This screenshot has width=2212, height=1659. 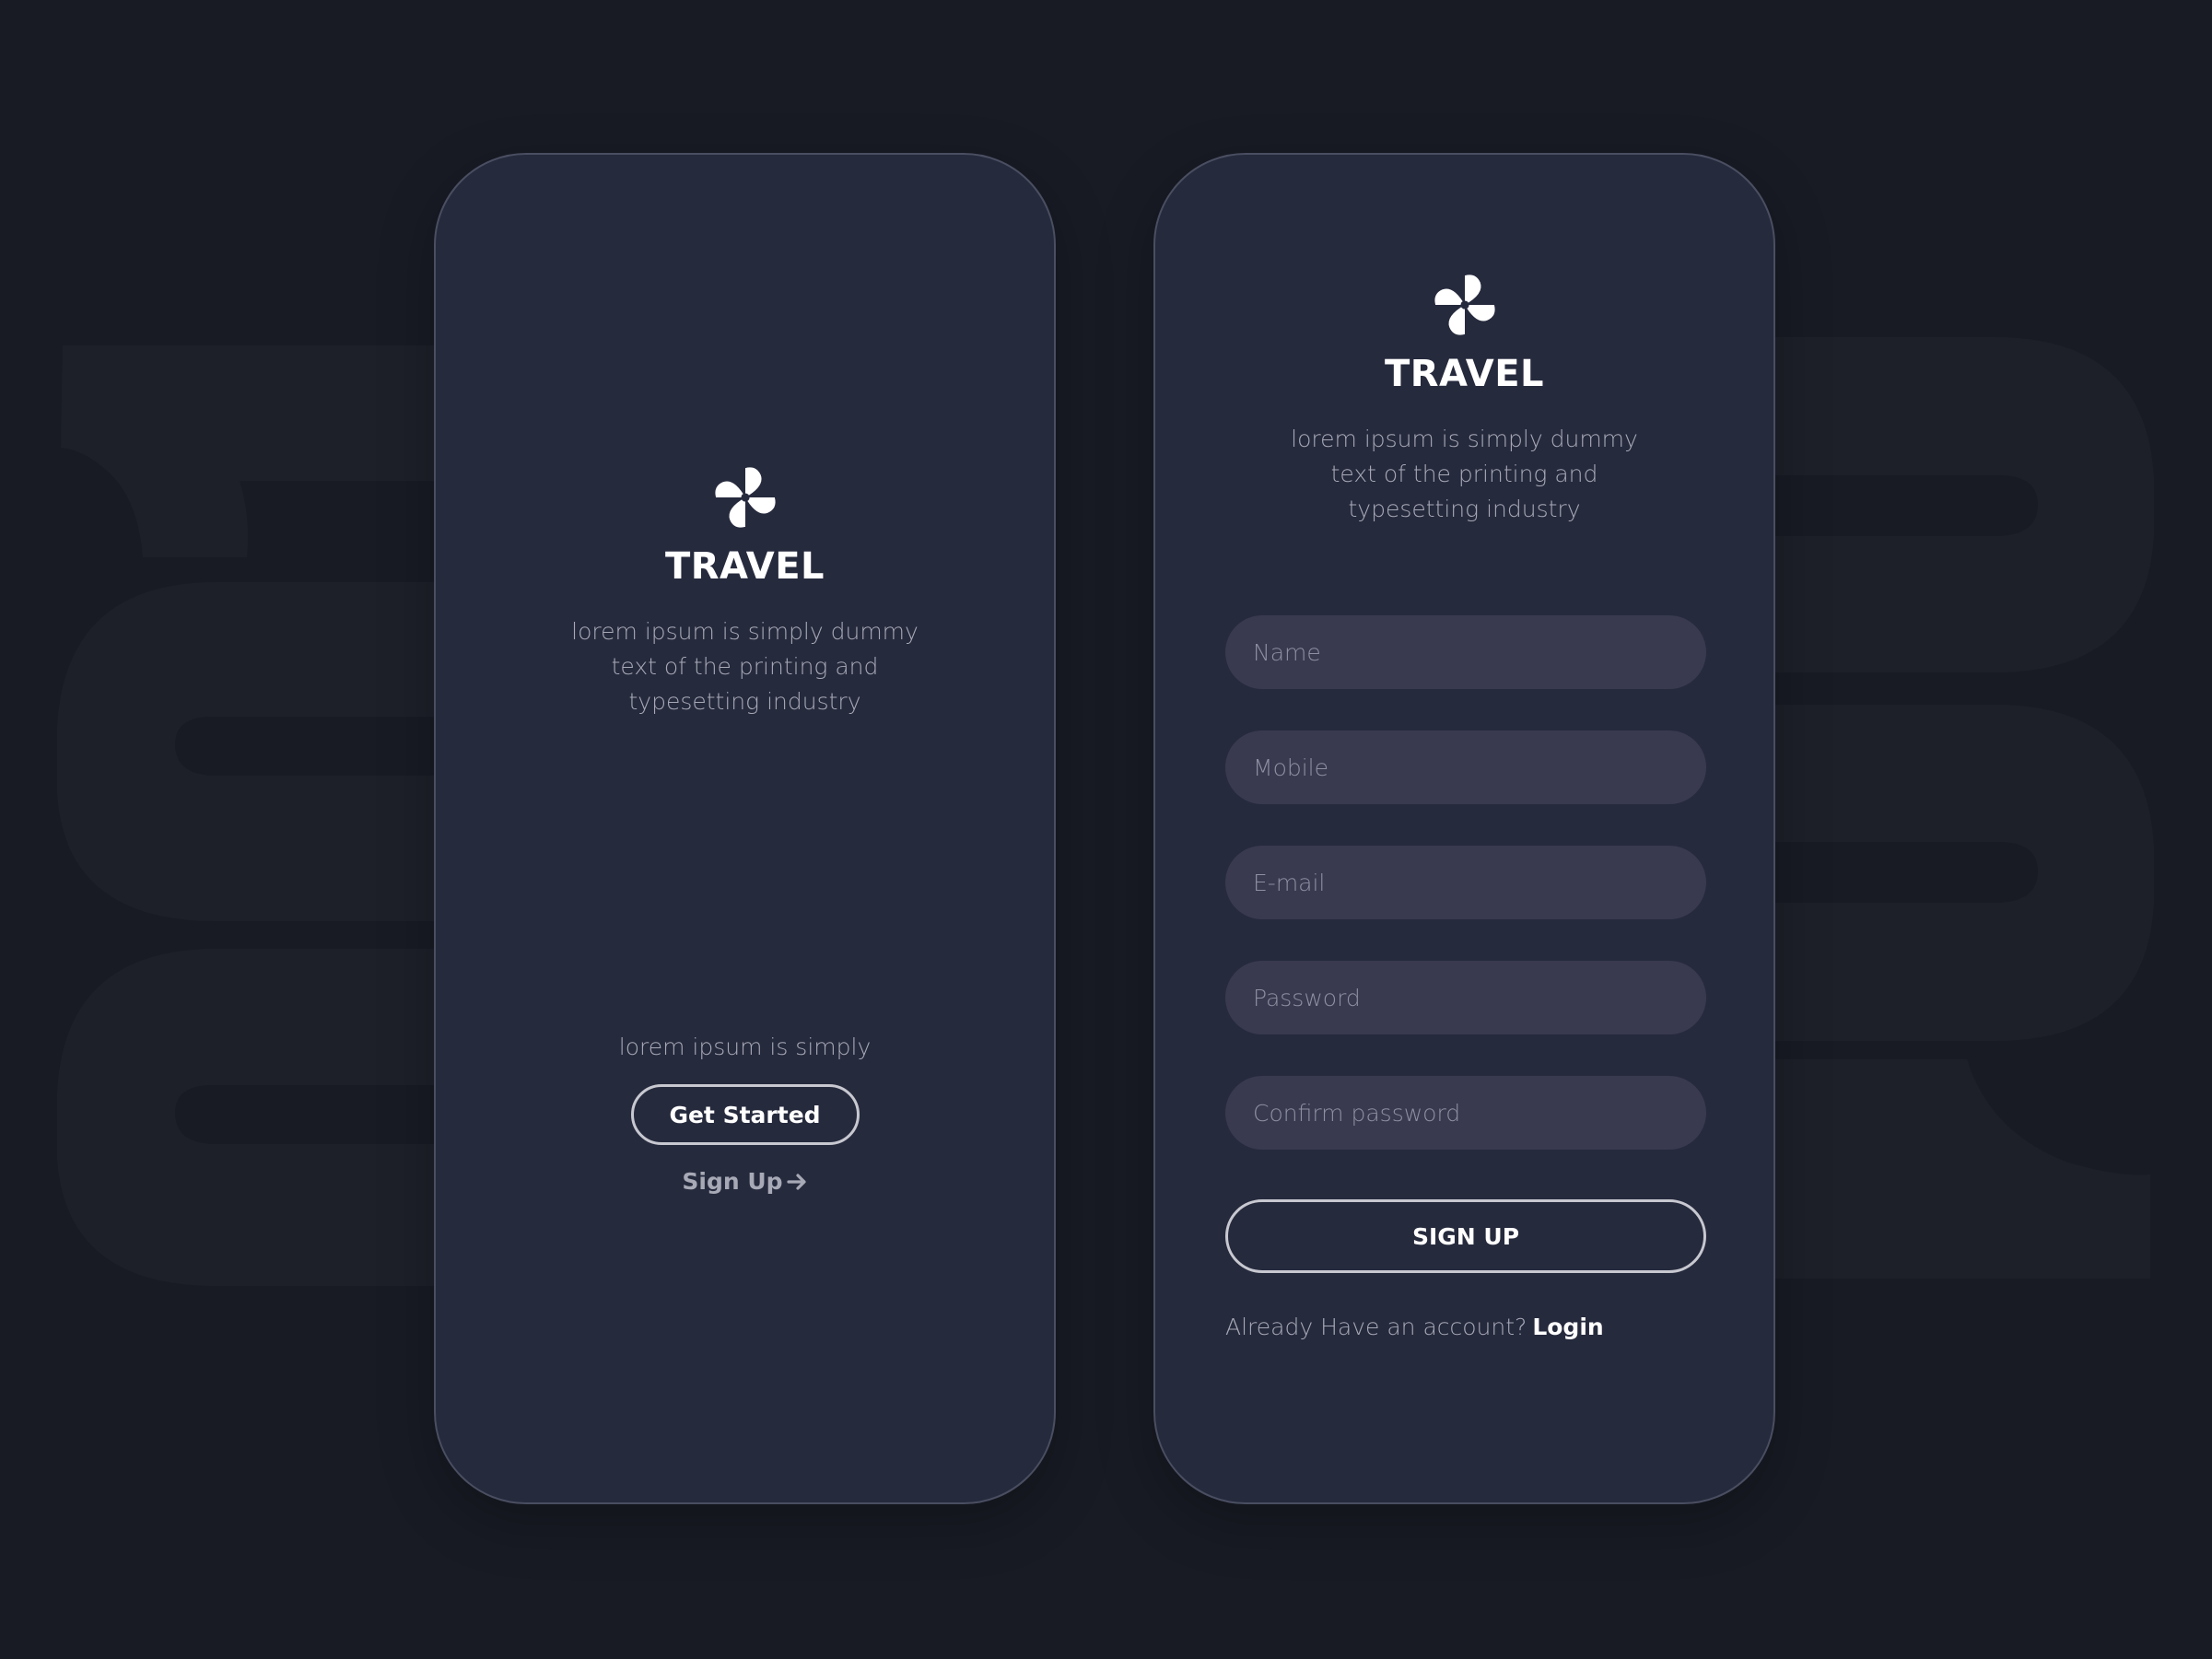 I want to click on confirm-password-input, so click(x=1465, y=1113).